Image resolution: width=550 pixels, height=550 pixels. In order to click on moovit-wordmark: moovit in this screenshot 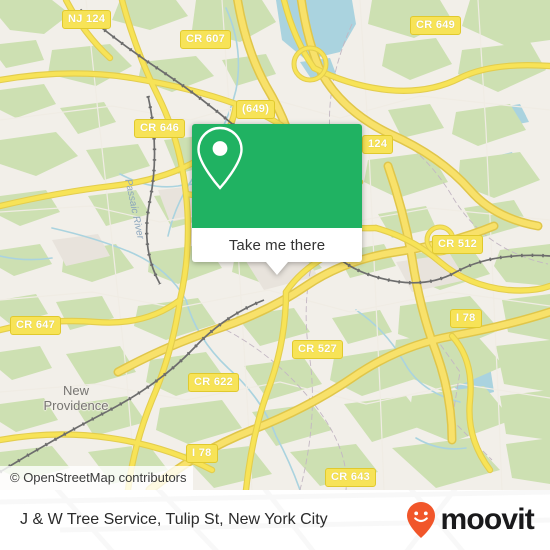, I will do `click(487, 519)`.